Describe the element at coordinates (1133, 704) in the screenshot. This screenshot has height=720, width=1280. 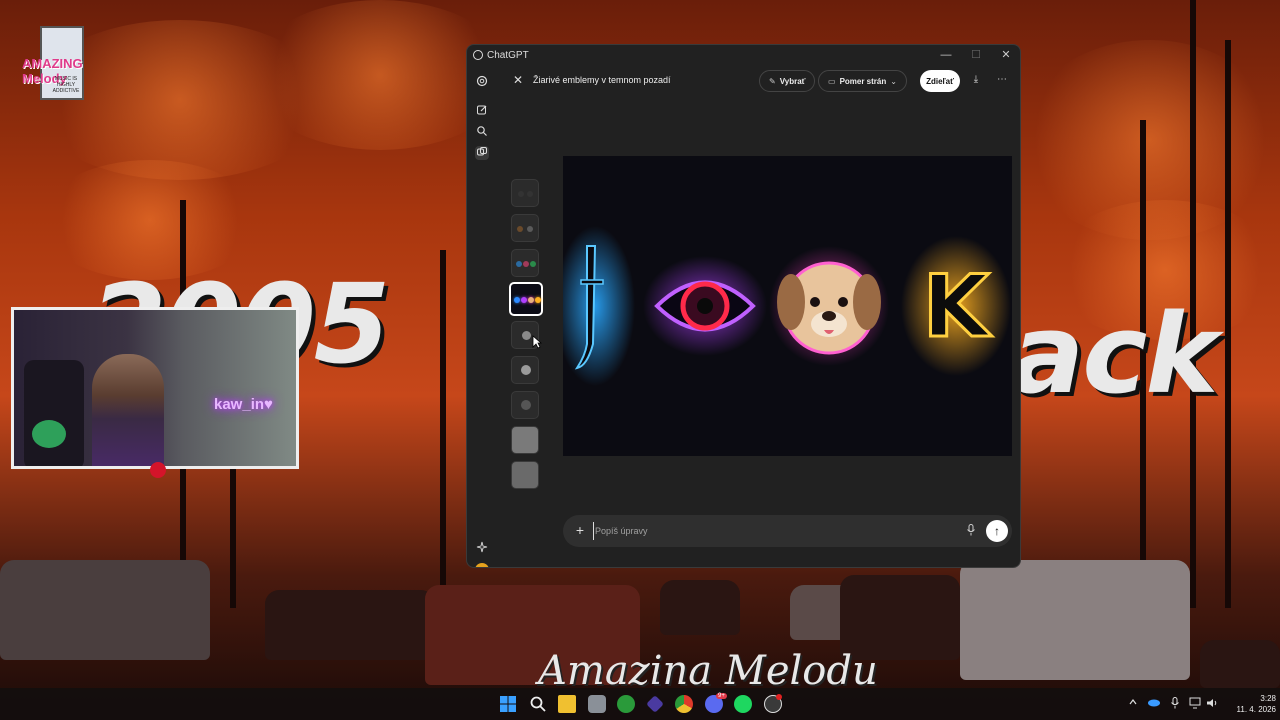
I see `tray-chevron-up-icon` at that location.